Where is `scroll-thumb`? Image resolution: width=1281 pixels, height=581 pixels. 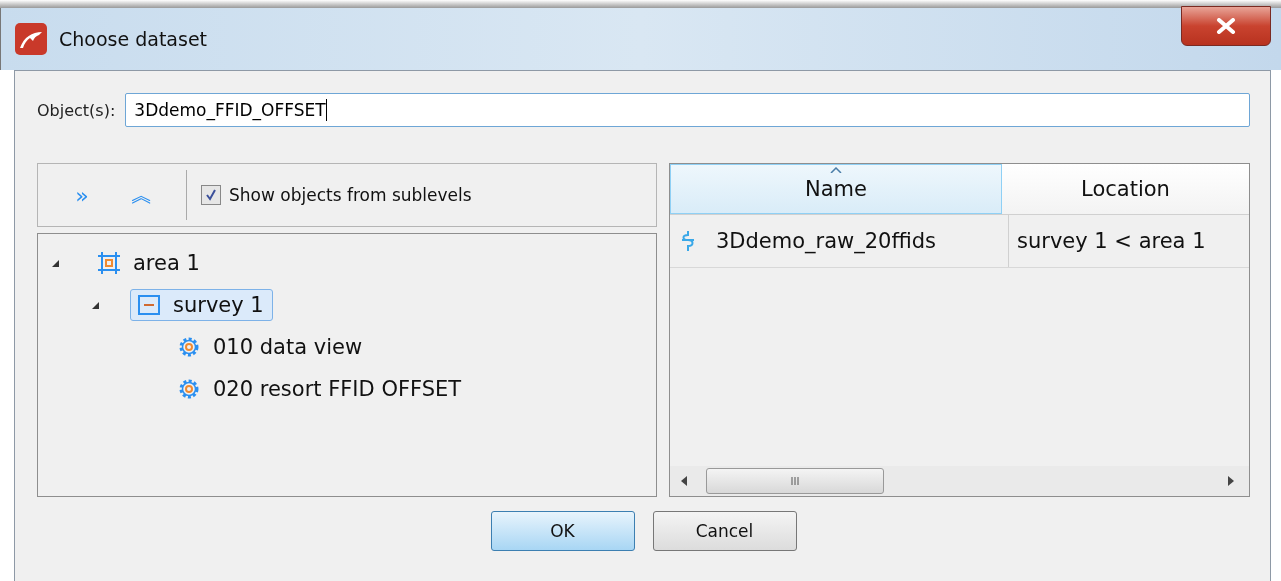 scroll-thumb is located at coordinates (795, 481).